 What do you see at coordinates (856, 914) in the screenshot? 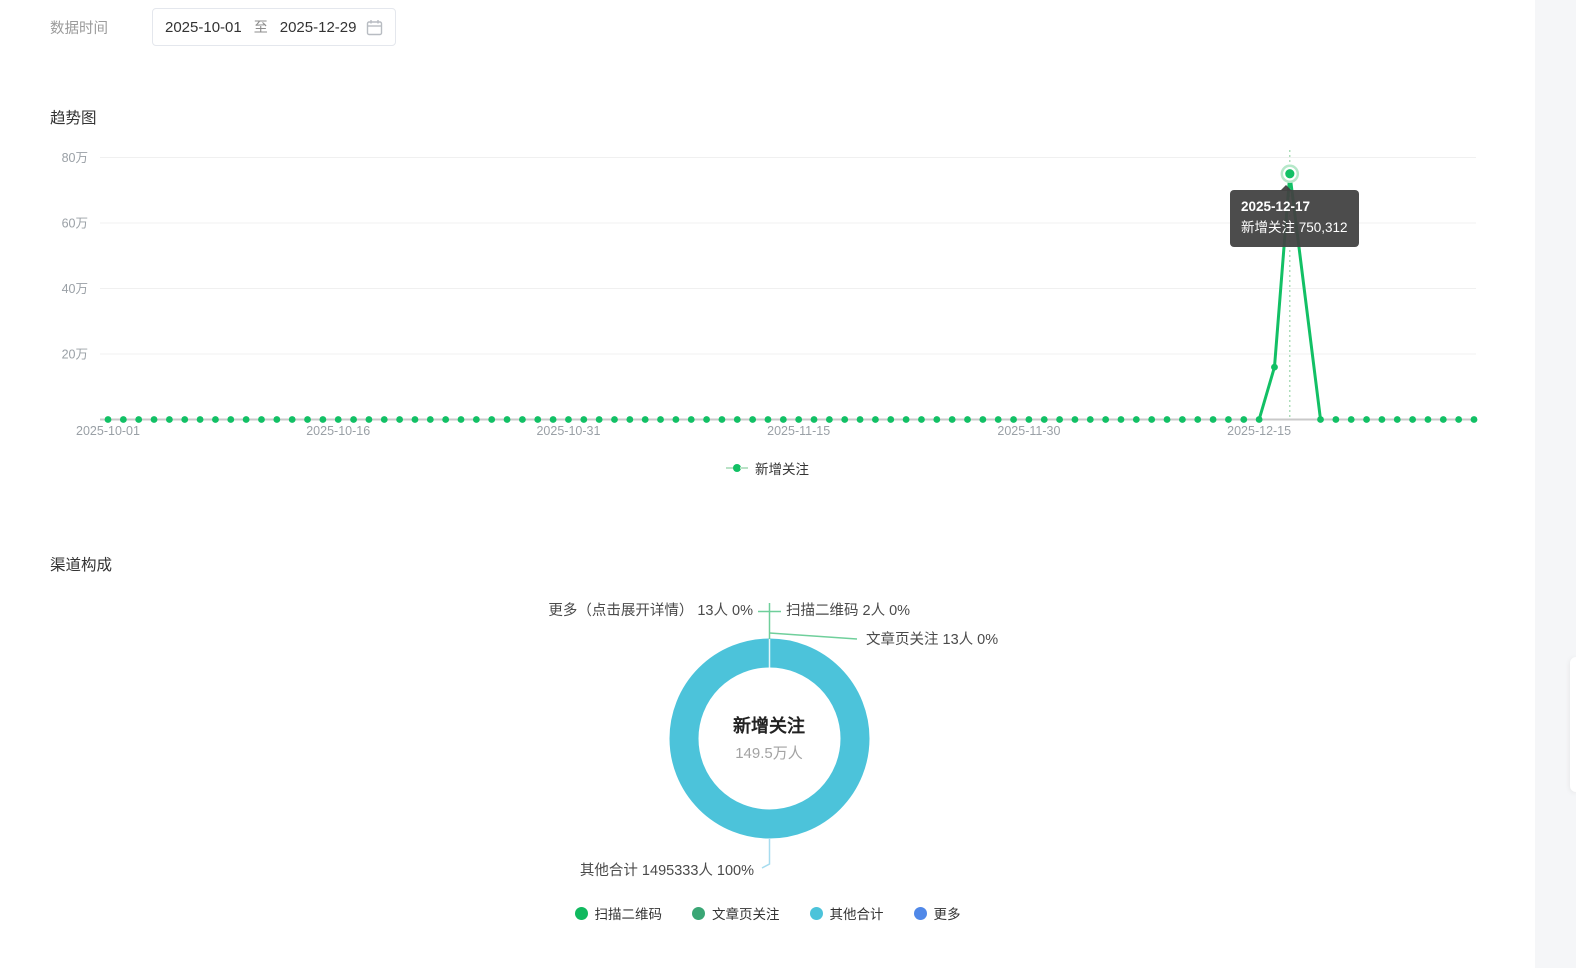
I see `legend-label: 其他合计` at bounding box center [856, 914].